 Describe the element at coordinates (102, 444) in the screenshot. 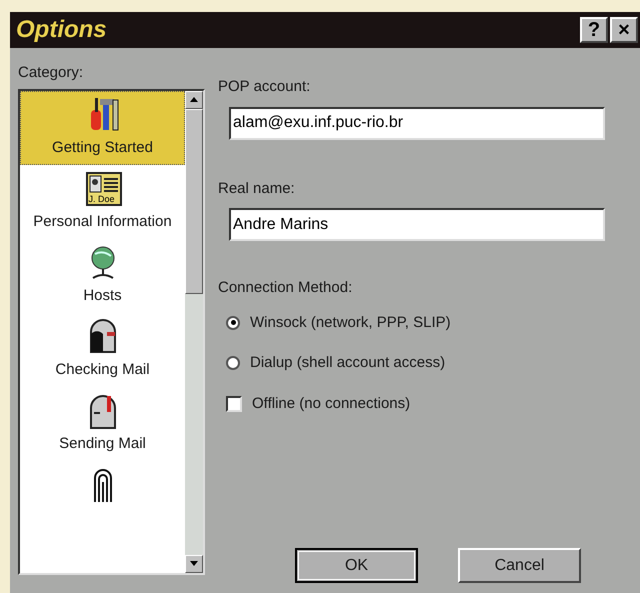

I see `category-label-text: Sending Mail` at that location.